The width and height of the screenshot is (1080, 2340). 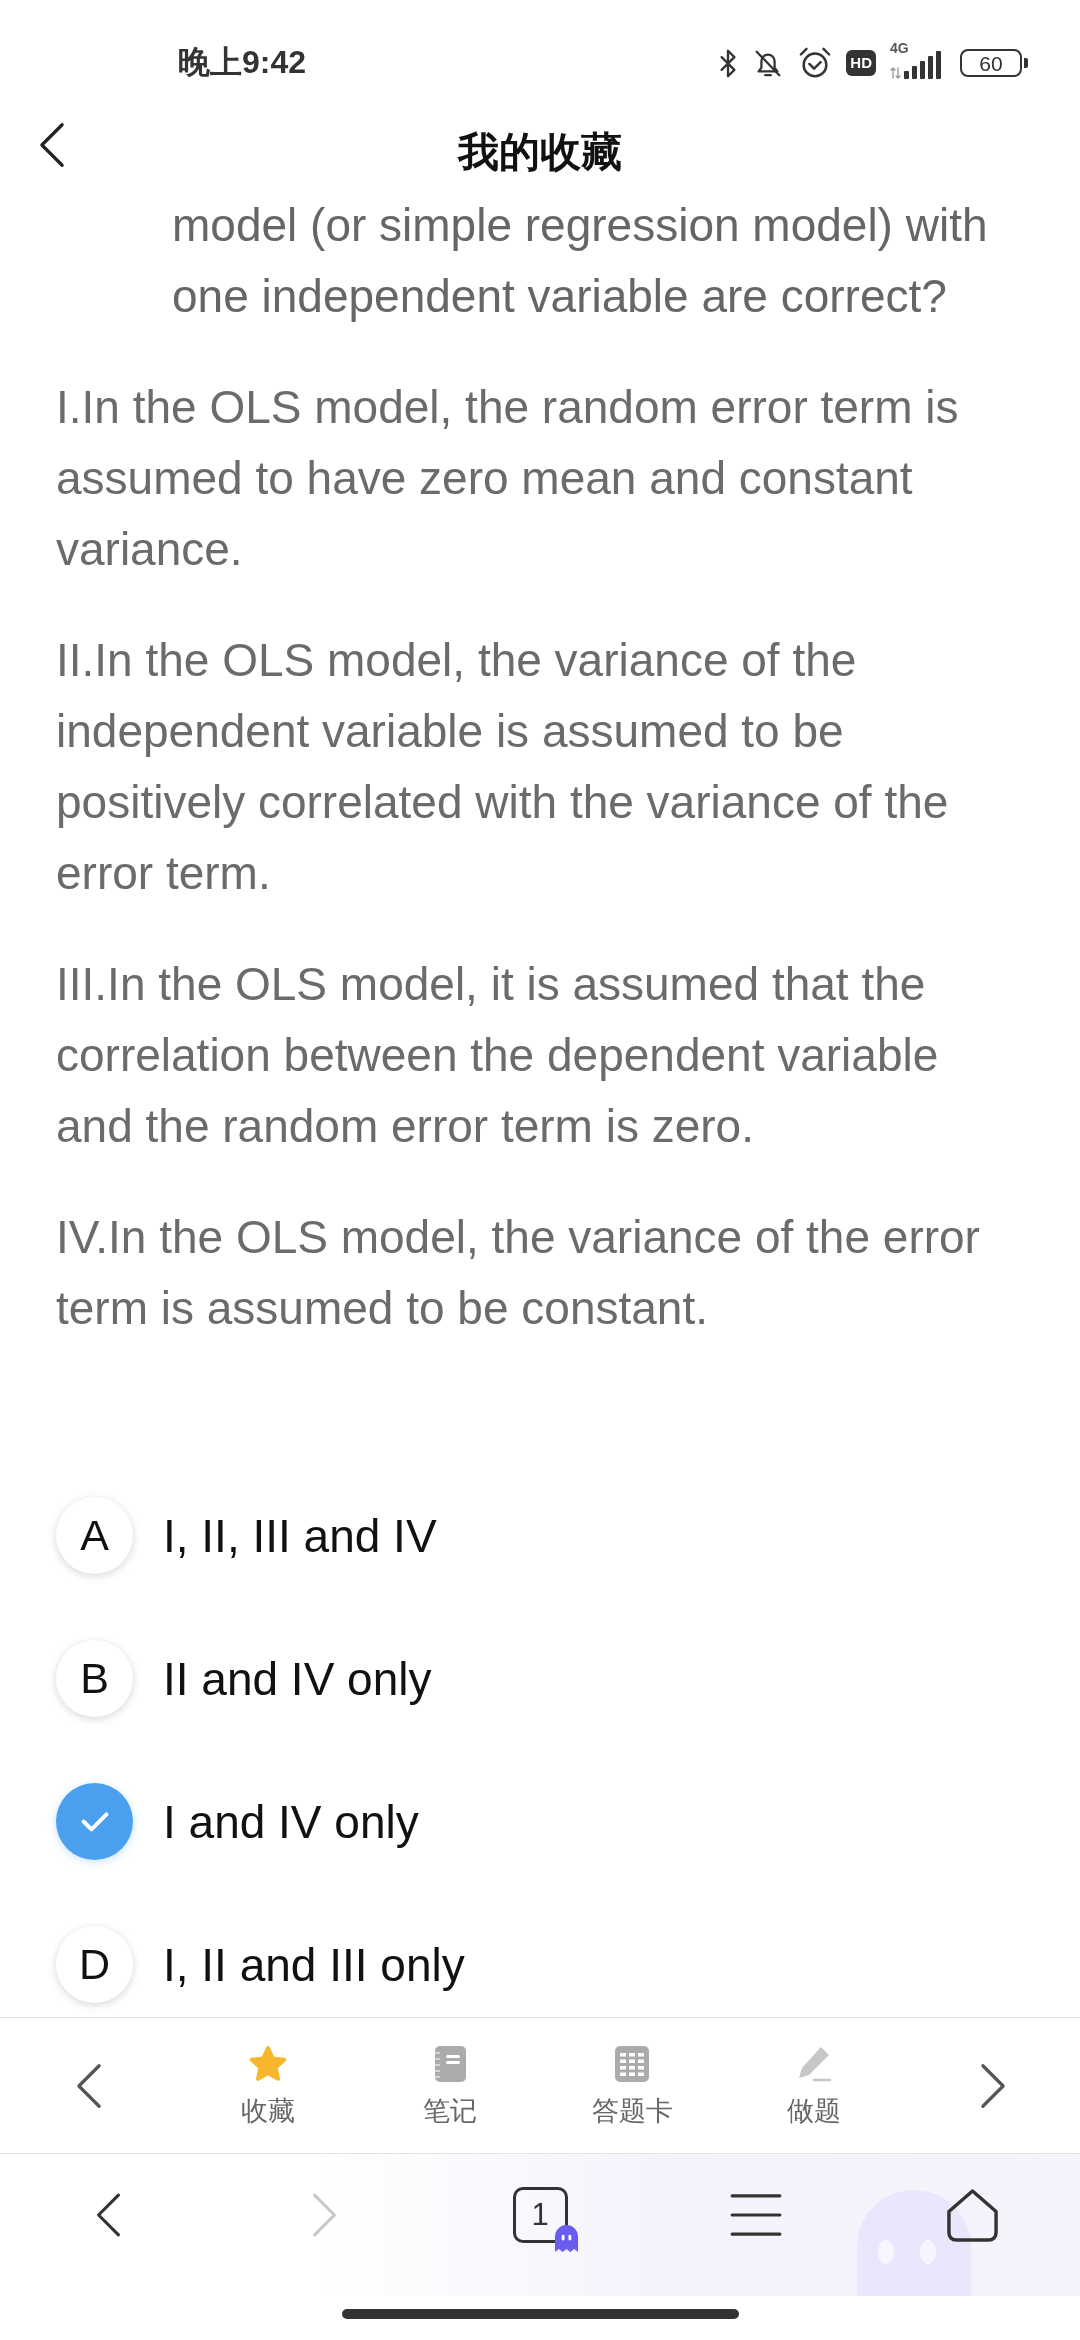 What do you see at coordinates (972, 2215) in the screenshot?
I see `home-icon` at bounding box center [972, 2215].